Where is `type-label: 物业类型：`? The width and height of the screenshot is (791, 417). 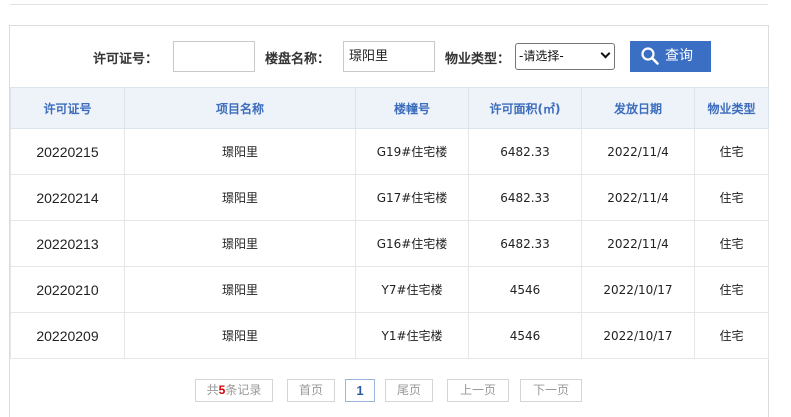 type-label: 物业类型： is located at coordinates (478, 59).